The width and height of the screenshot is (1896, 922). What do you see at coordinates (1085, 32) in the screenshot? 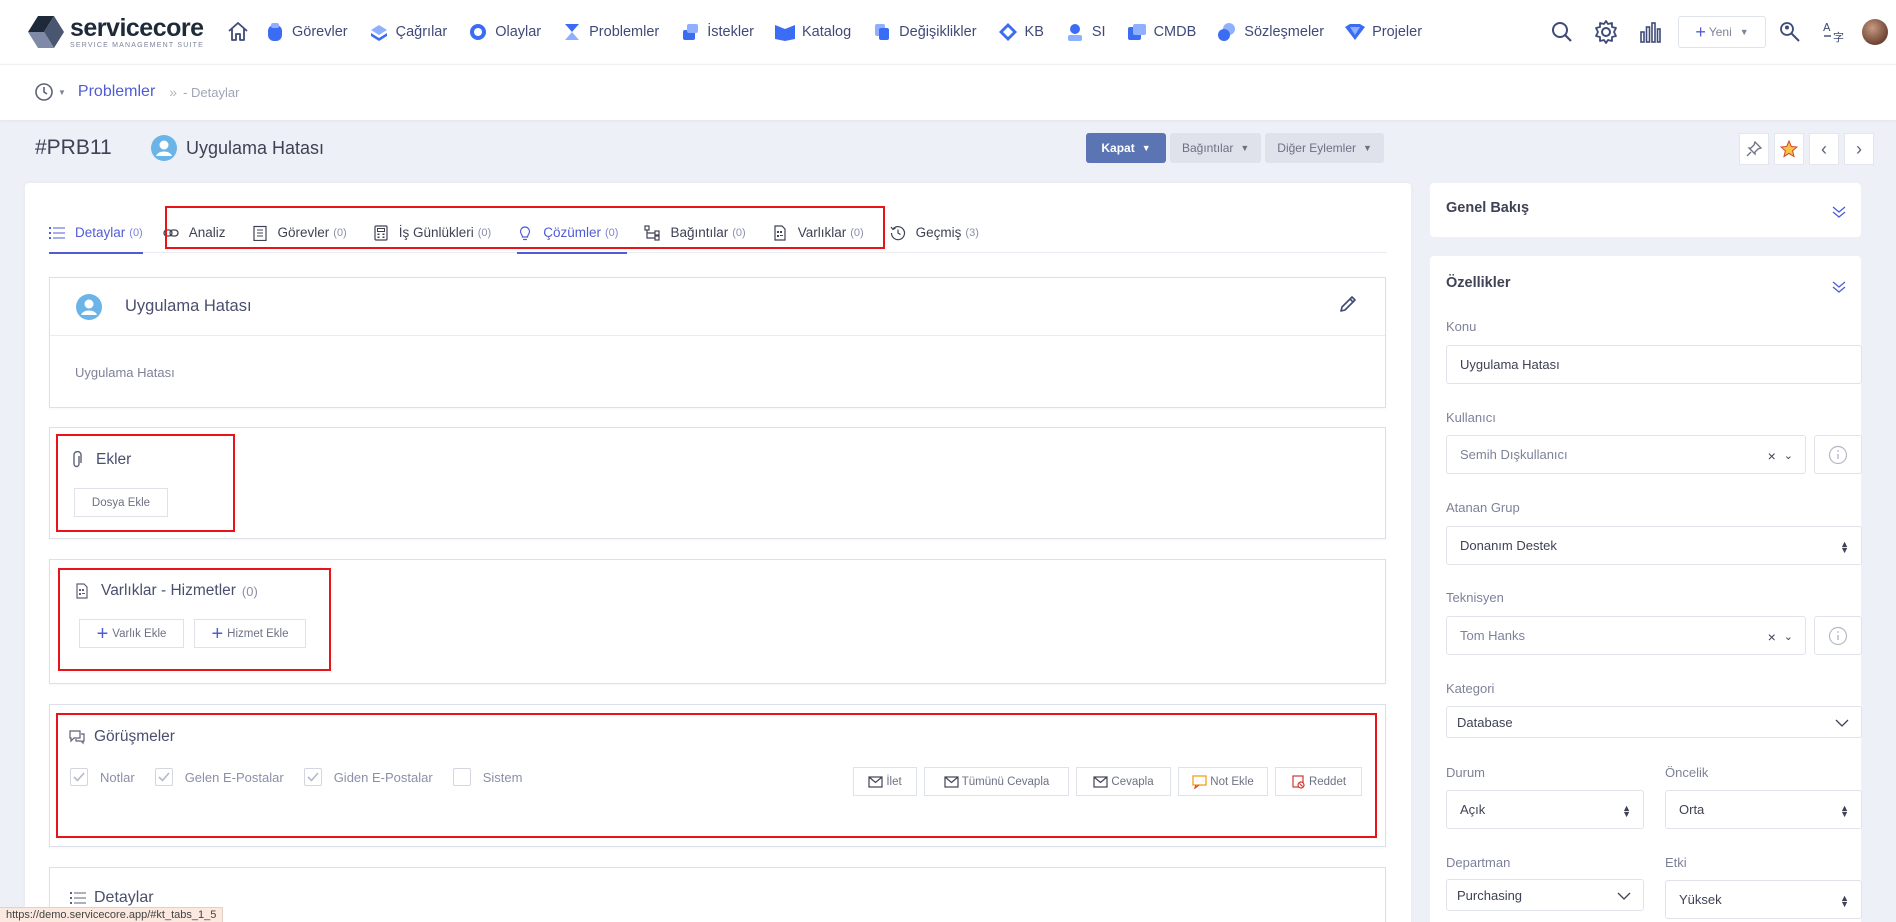
I see `nav-si: SI` at bounding box center [1085, 32].